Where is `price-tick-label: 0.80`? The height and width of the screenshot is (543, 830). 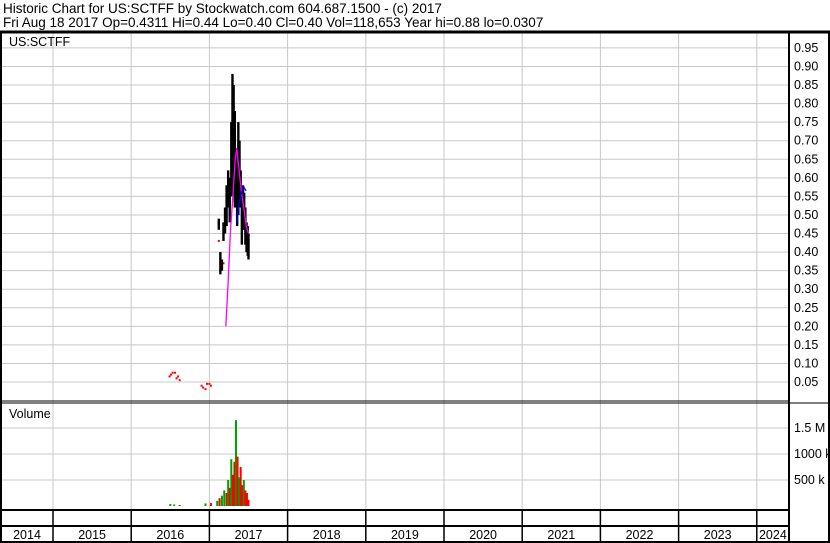 price-tick-label: 0.80 is located at coordinates (806, 104).